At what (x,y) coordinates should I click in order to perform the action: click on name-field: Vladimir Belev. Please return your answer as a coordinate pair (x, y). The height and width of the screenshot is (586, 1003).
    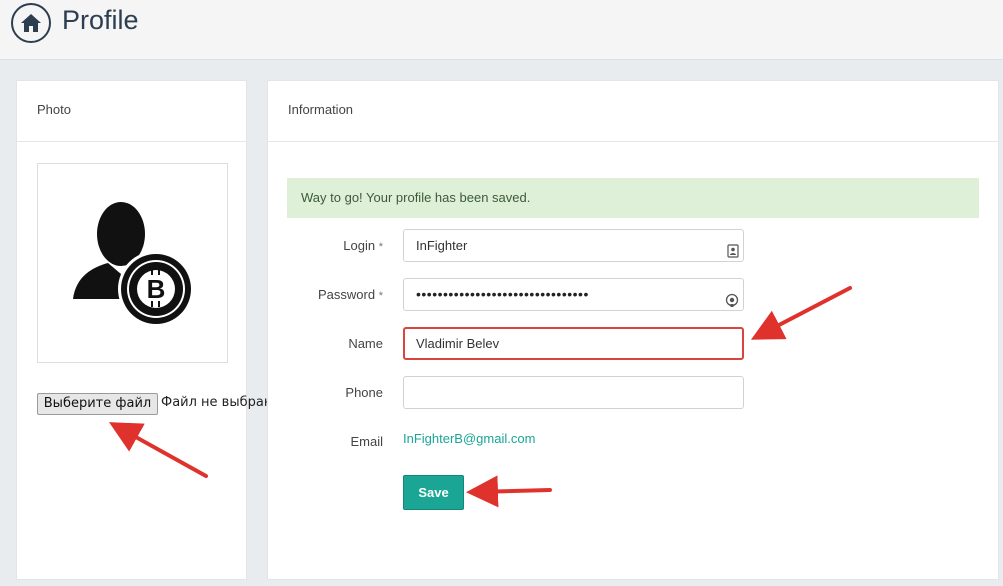
    Looking at the image, I should click on (573, 343).